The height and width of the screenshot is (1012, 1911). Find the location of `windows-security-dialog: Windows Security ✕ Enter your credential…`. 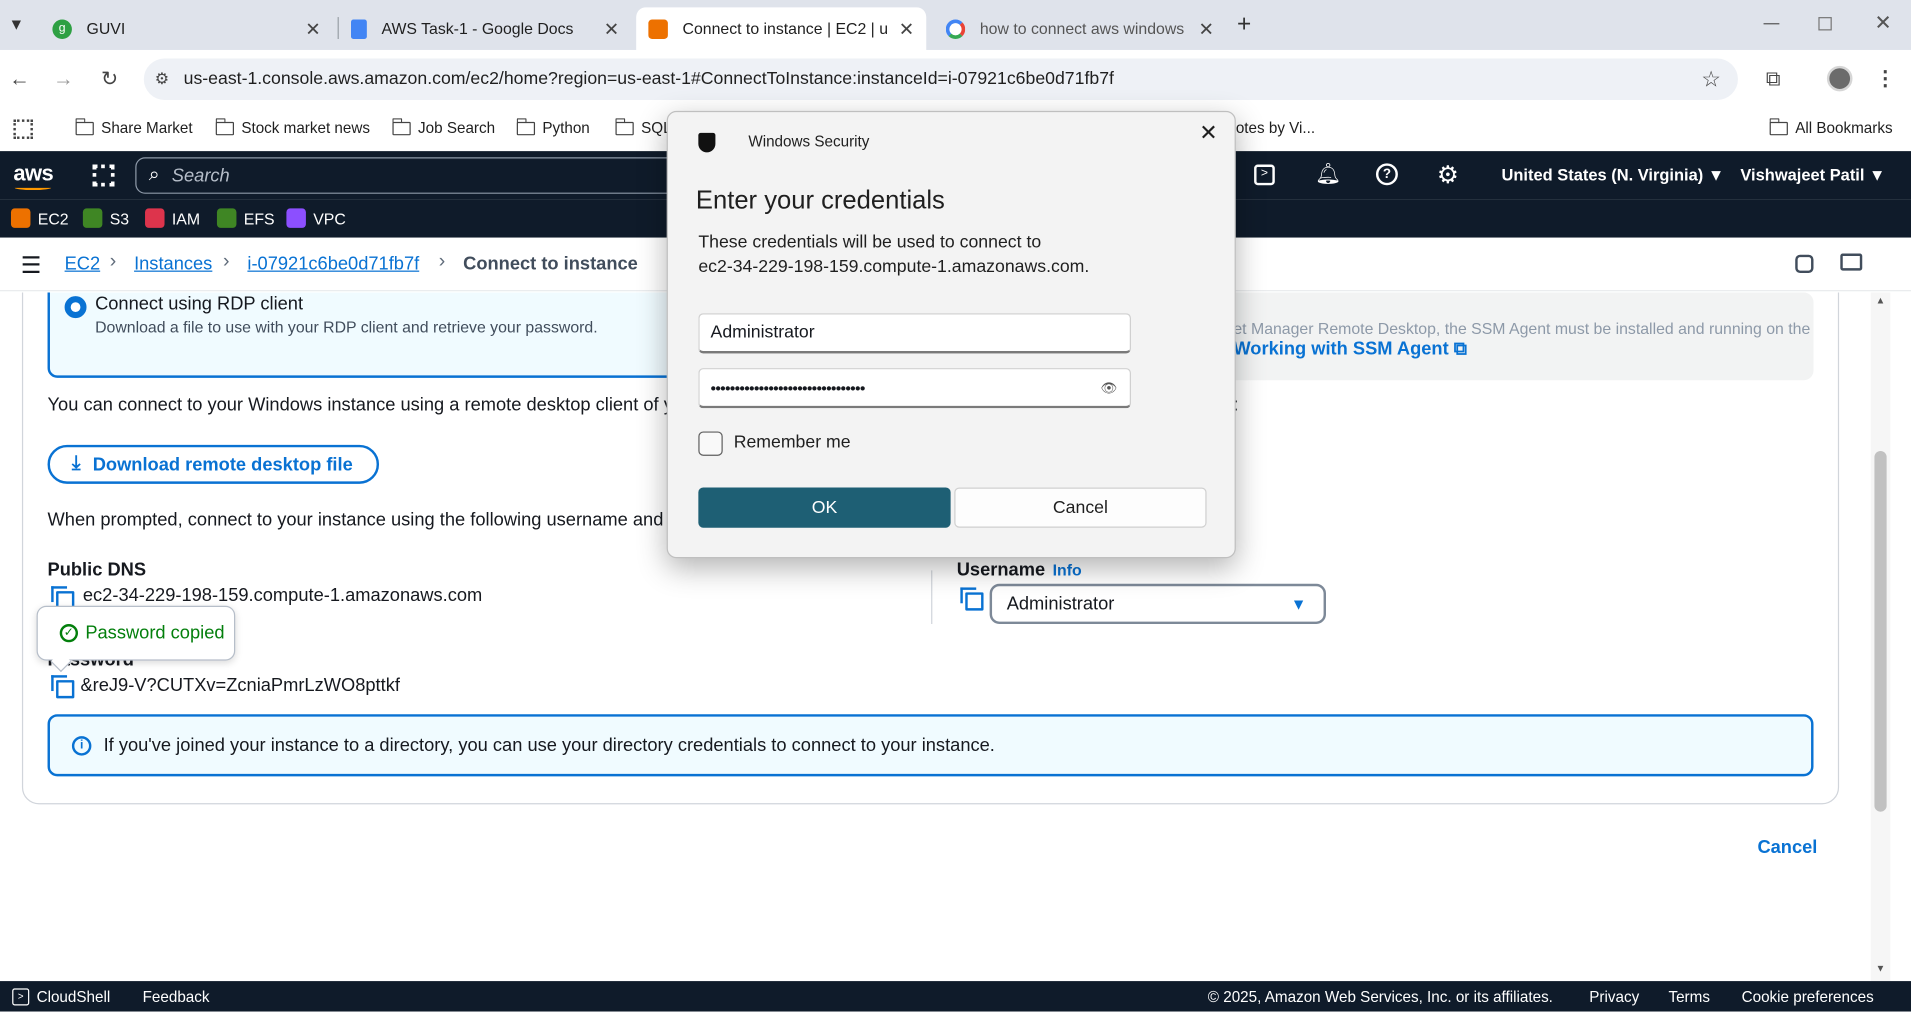

windows-security-dialog: Windows Security ✕ Enter your credential… is located at coordinates (951, 334).